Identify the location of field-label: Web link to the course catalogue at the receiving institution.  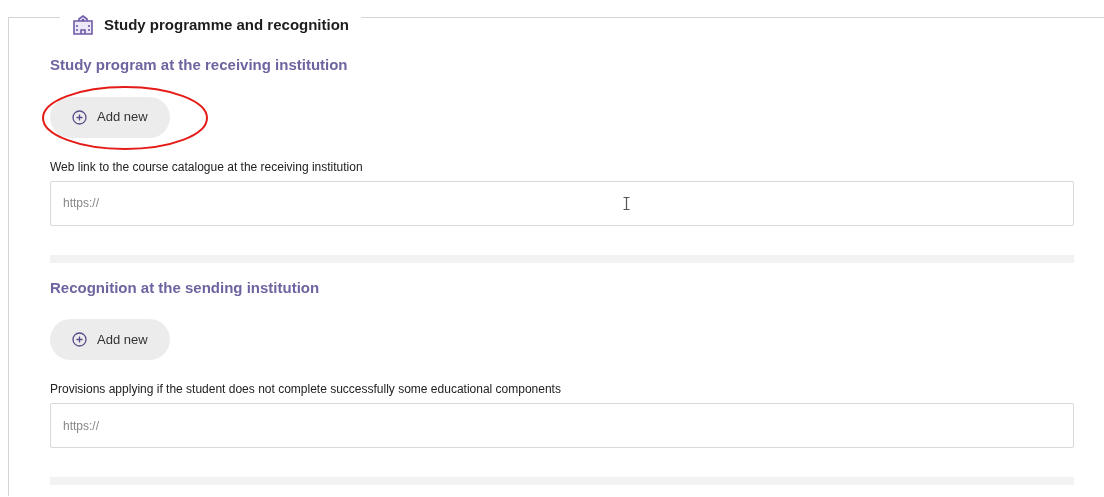
(207, 167).